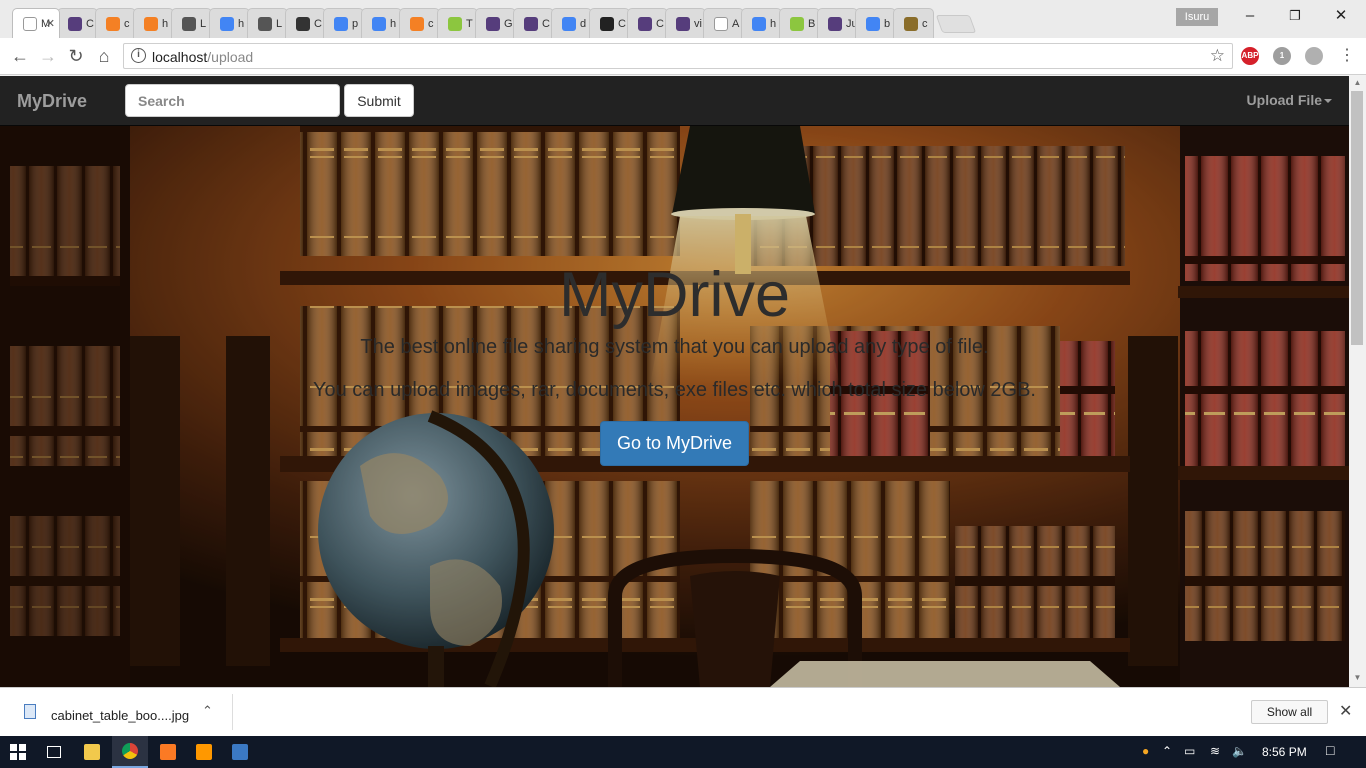 Image resolution: width=1366 pixels, height=768 pixels. Describe the element at coordinates (956, 24) in the screenshot. I see `new-tab-button` at that location.